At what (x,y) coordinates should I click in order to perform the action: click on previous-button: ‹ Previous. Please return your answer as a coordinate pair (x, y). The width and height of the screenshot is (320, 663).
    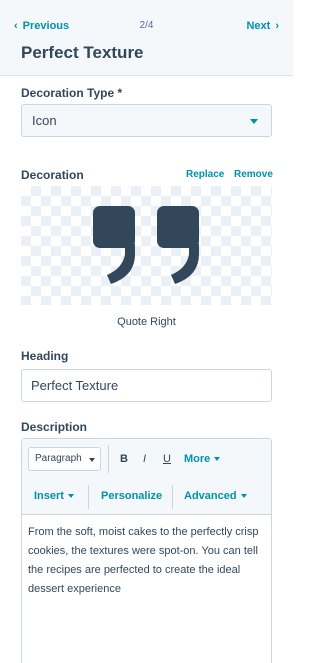
    Looking at the image, I should click on (41, 26).